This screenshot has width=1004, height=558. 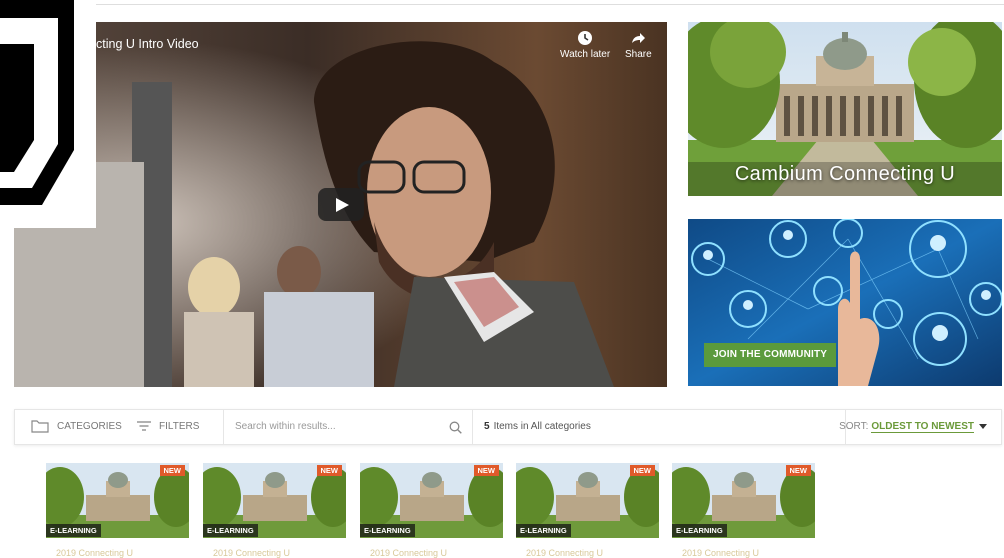 I want to click on categories-label: CATEGORIES, so click(x=89, y=426).